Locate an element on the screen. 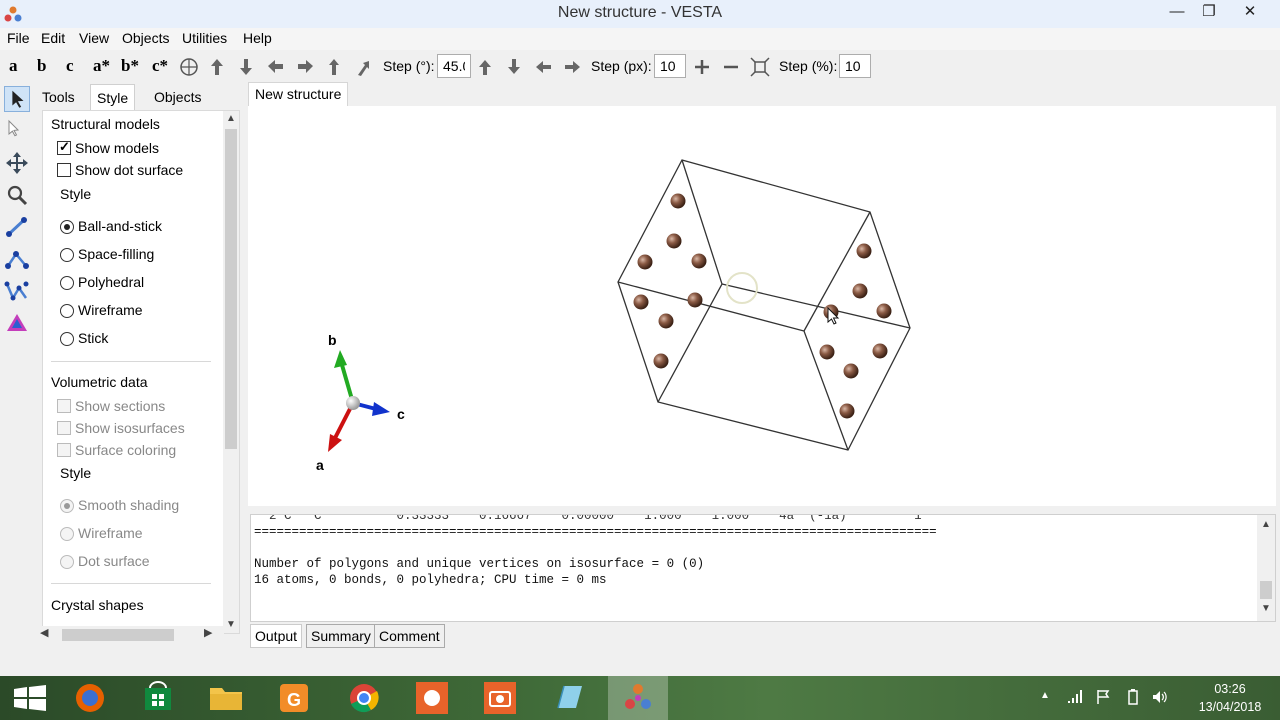 The width and height of the screenshot is (1280, 720). lattice-plane-tool-icon is located at coordinates (17, 323).